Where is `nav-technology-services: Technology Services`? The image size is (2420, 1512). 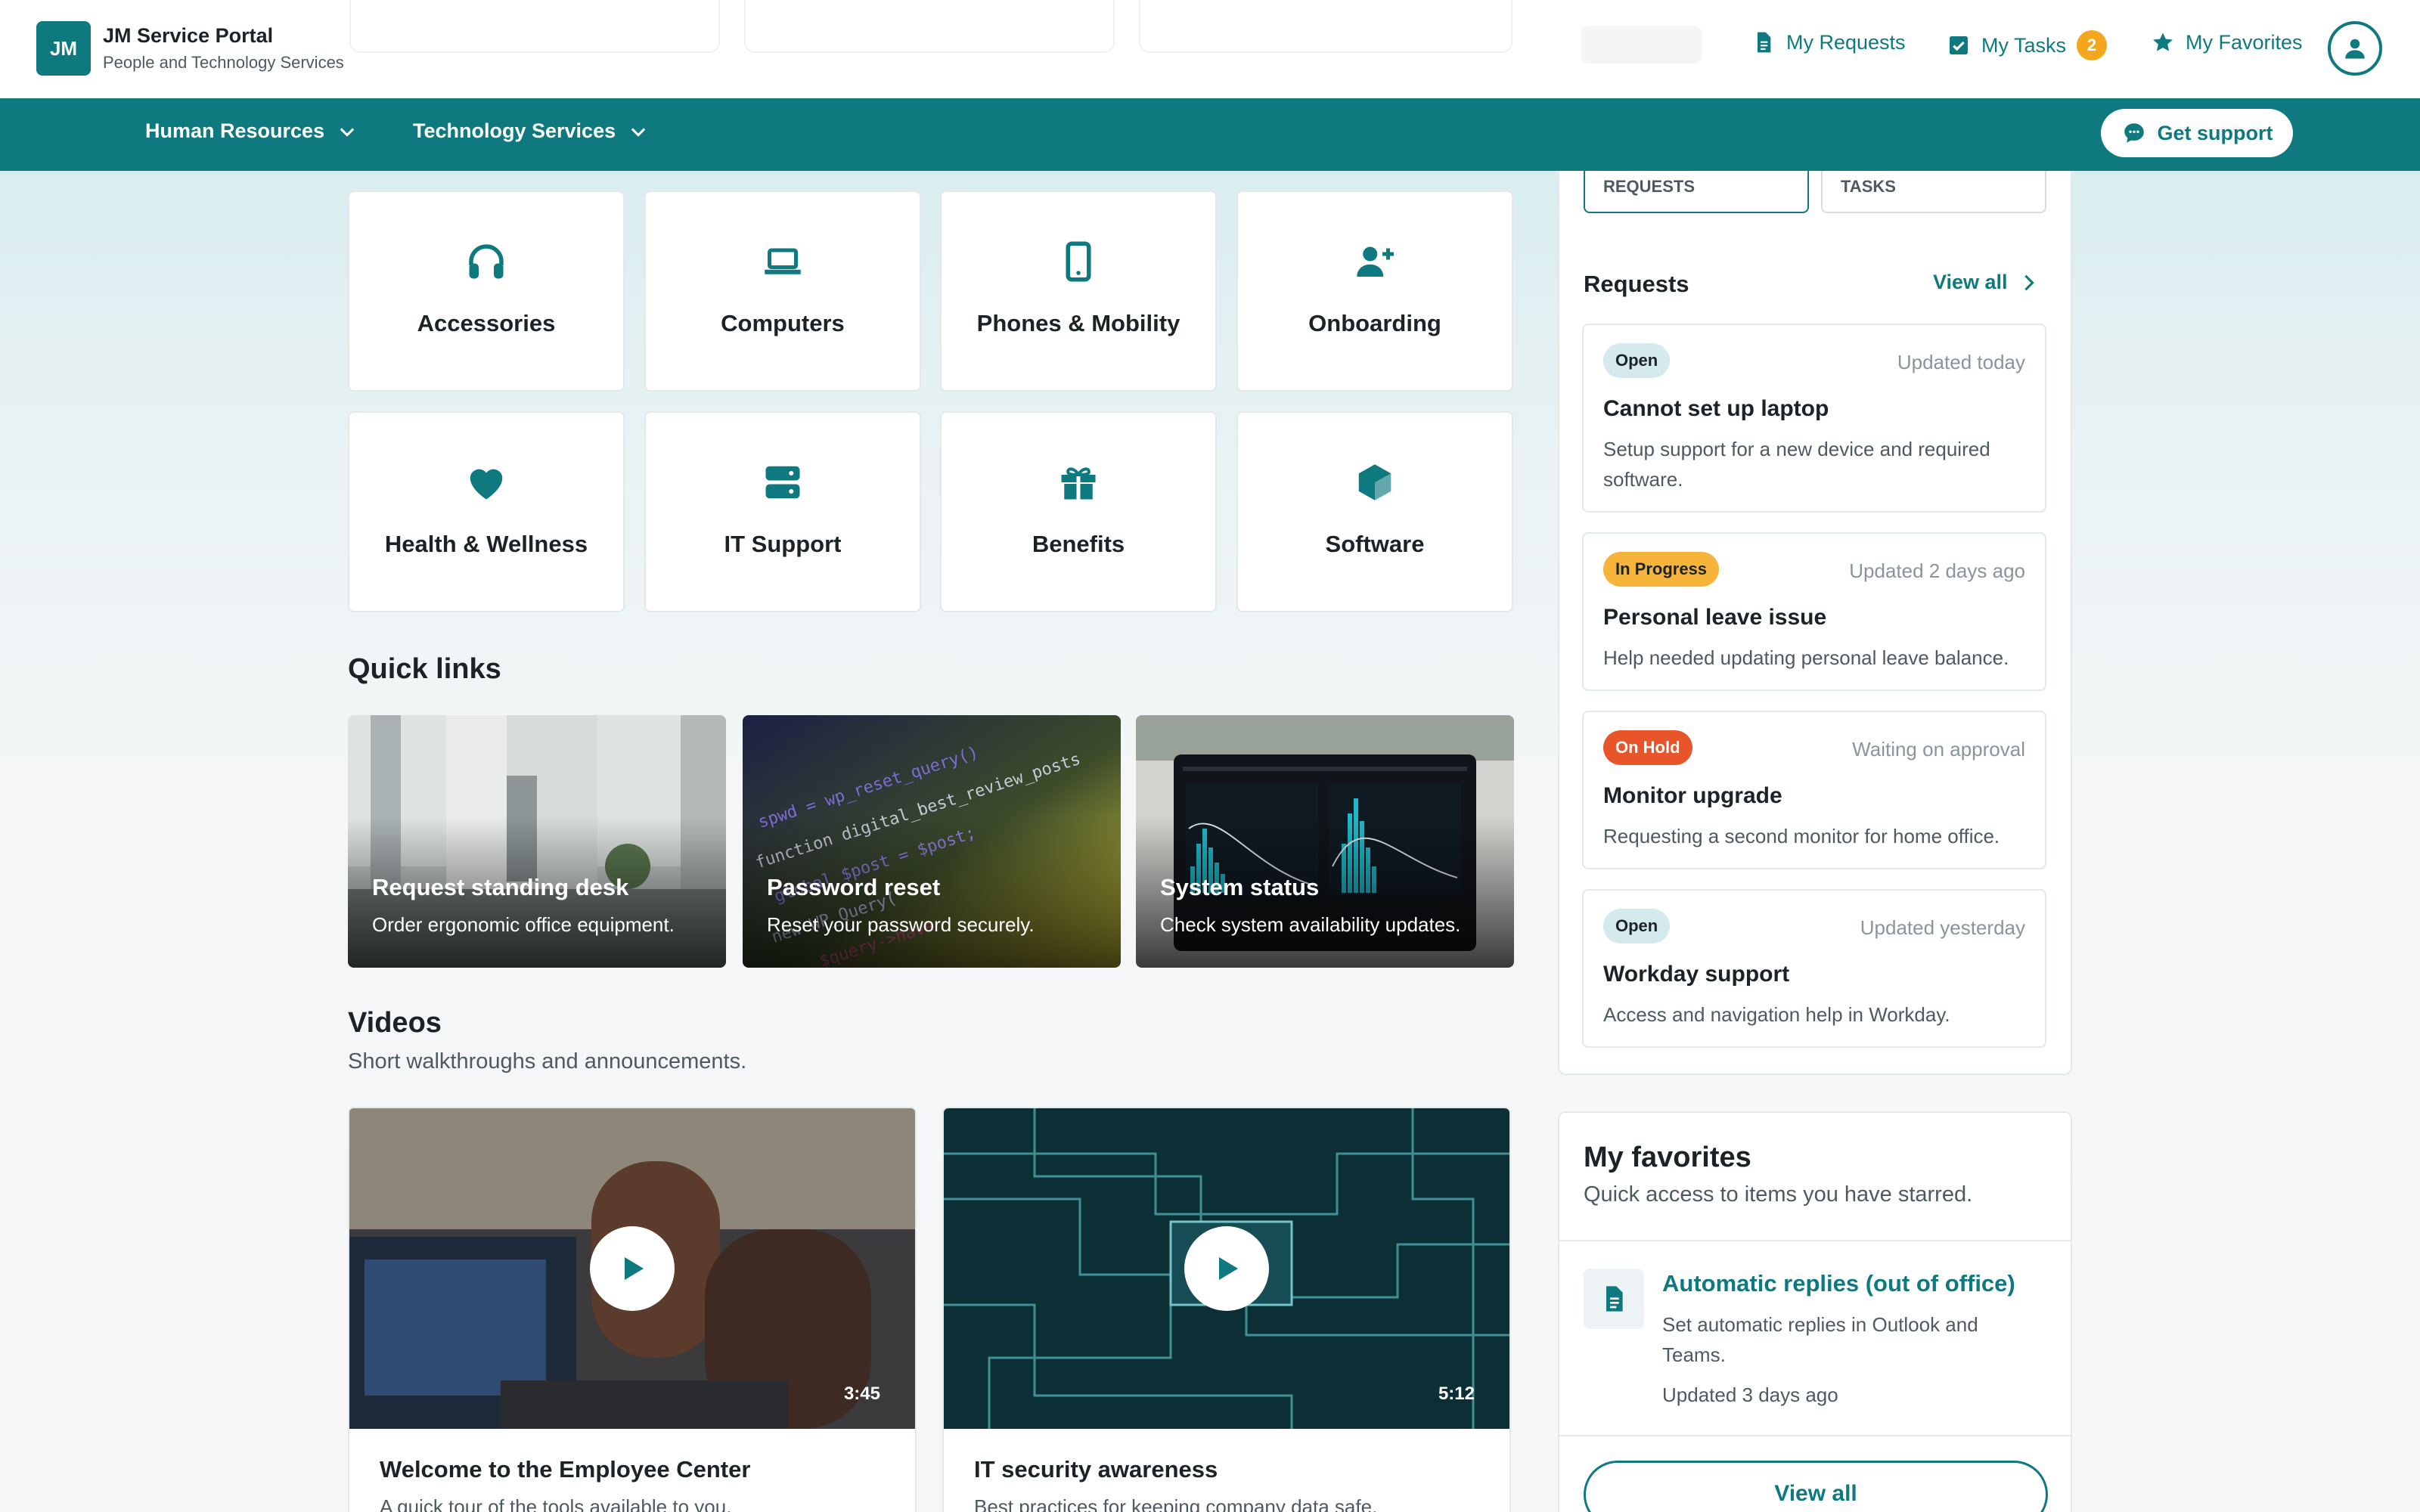
nav-technology-services: Technology Services is located at coordinates (531, 131).